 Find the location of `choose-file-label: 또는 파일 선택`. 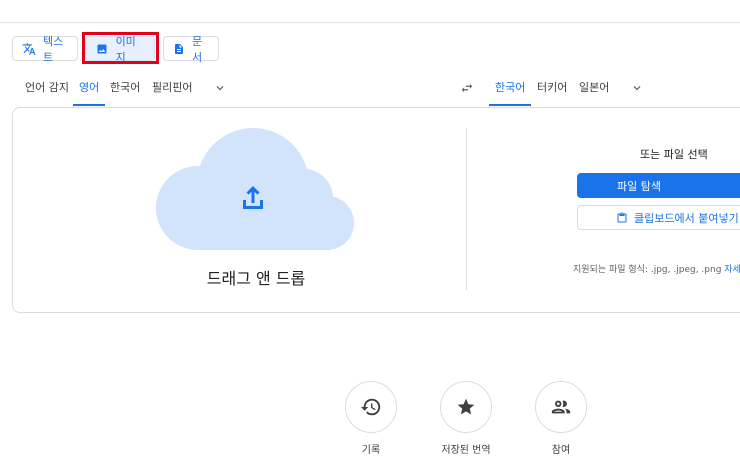

choose-file-label: 또는 파일 선택 is located at coordinates (674, 154).